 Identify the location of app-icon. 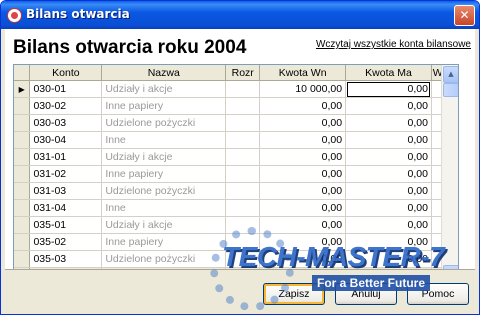
(14, 15).